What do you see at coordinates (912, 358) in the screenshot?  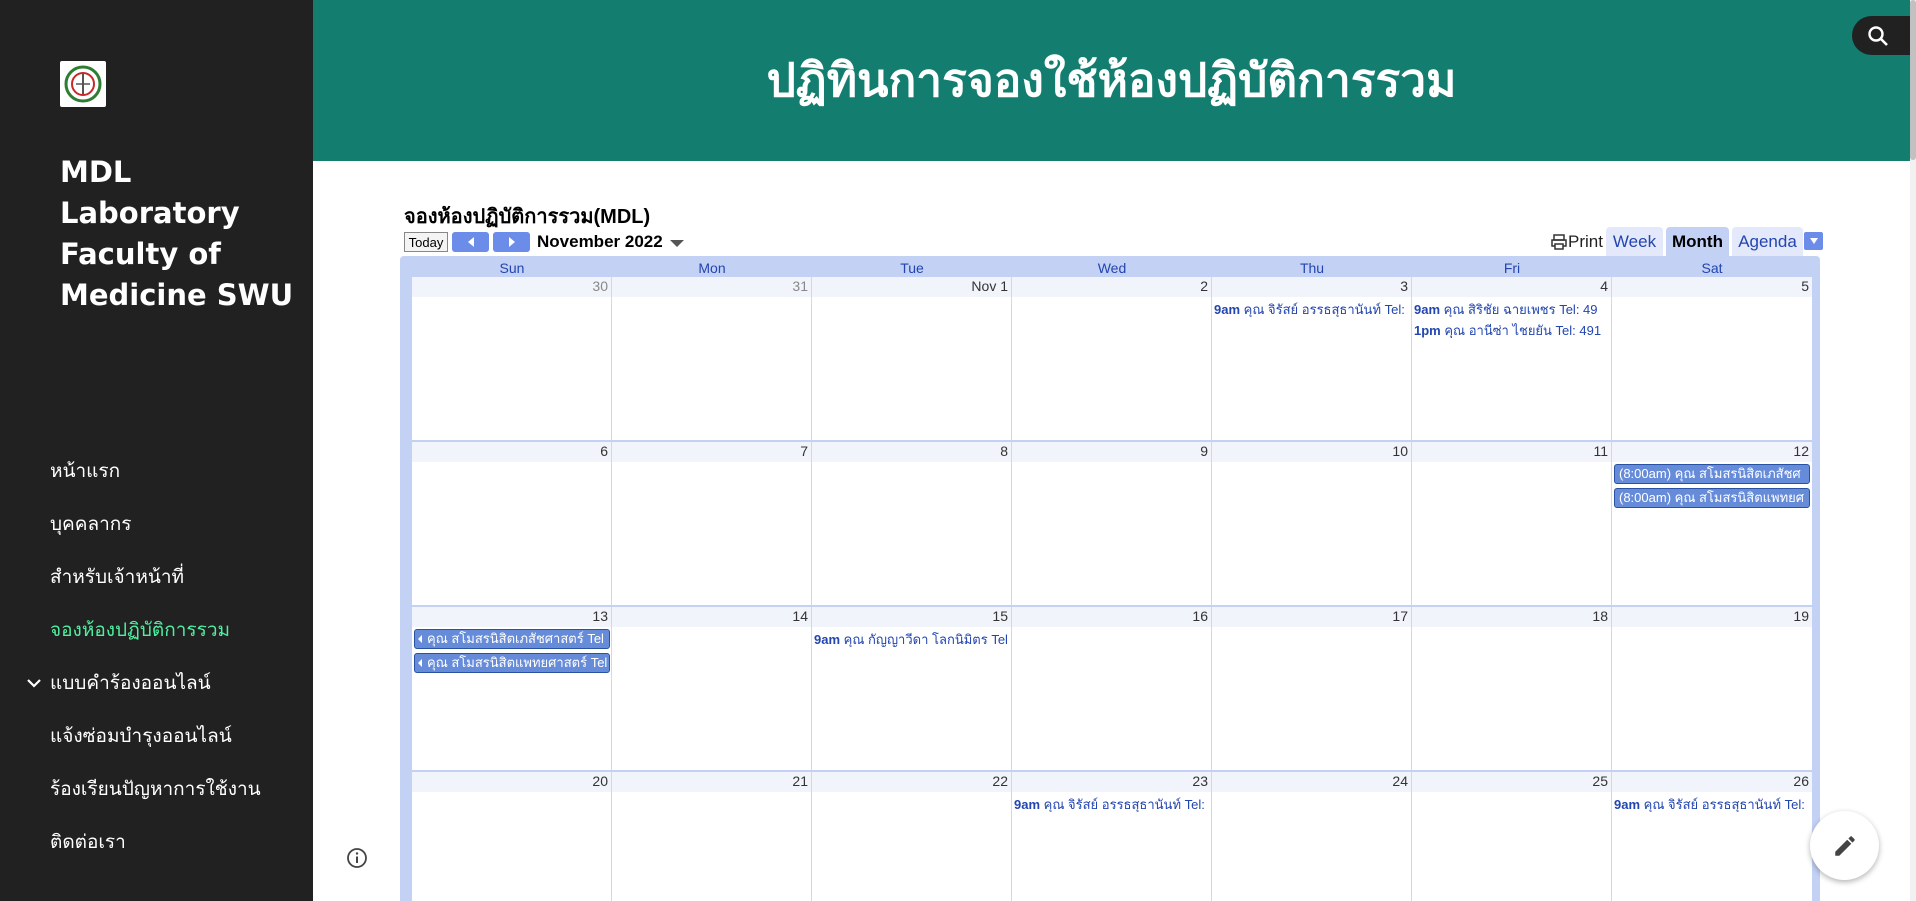 I see `day-cell: Nov 1` at bounding box center [912, 358].